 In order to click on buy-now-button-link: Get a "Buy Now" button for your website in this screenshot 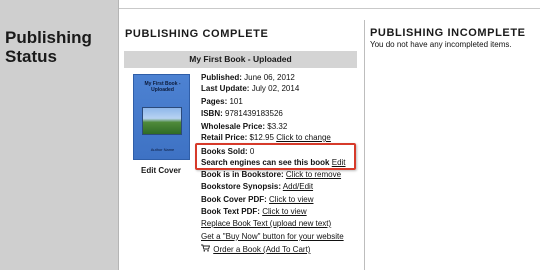, I will do `click(272, 236)`.